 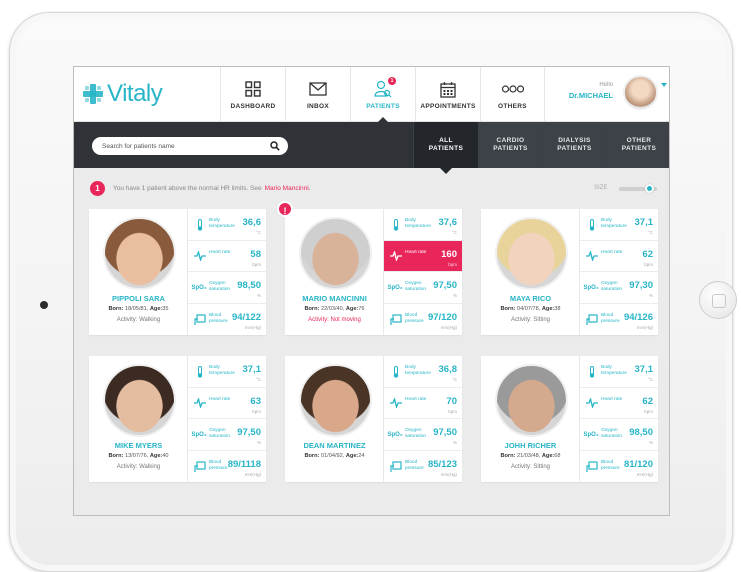 What do you see at coordinates (512, 94) in the screenshot?
I see `nav-others: OTHERS` at bounding box center [512, 94].